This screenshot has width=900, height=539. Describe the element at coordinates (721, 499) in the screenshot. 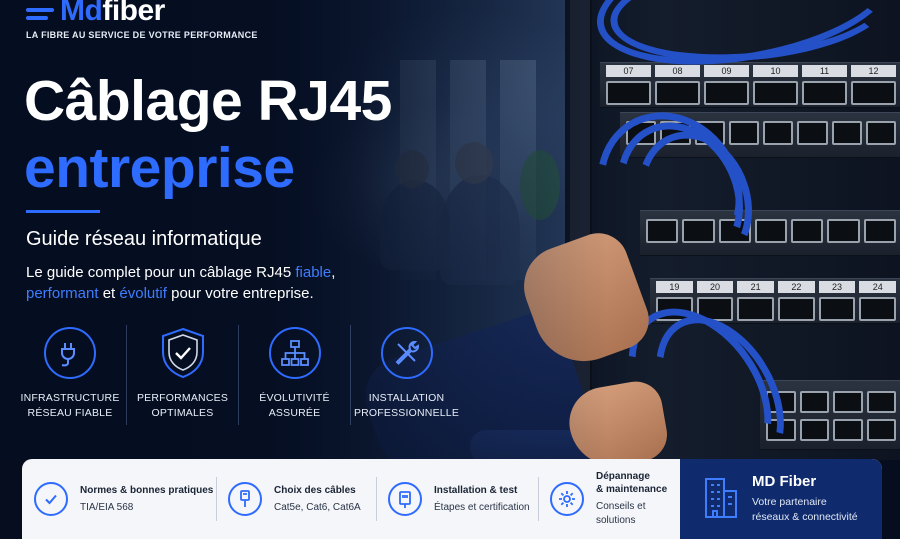

I see `building-icon` at that location.